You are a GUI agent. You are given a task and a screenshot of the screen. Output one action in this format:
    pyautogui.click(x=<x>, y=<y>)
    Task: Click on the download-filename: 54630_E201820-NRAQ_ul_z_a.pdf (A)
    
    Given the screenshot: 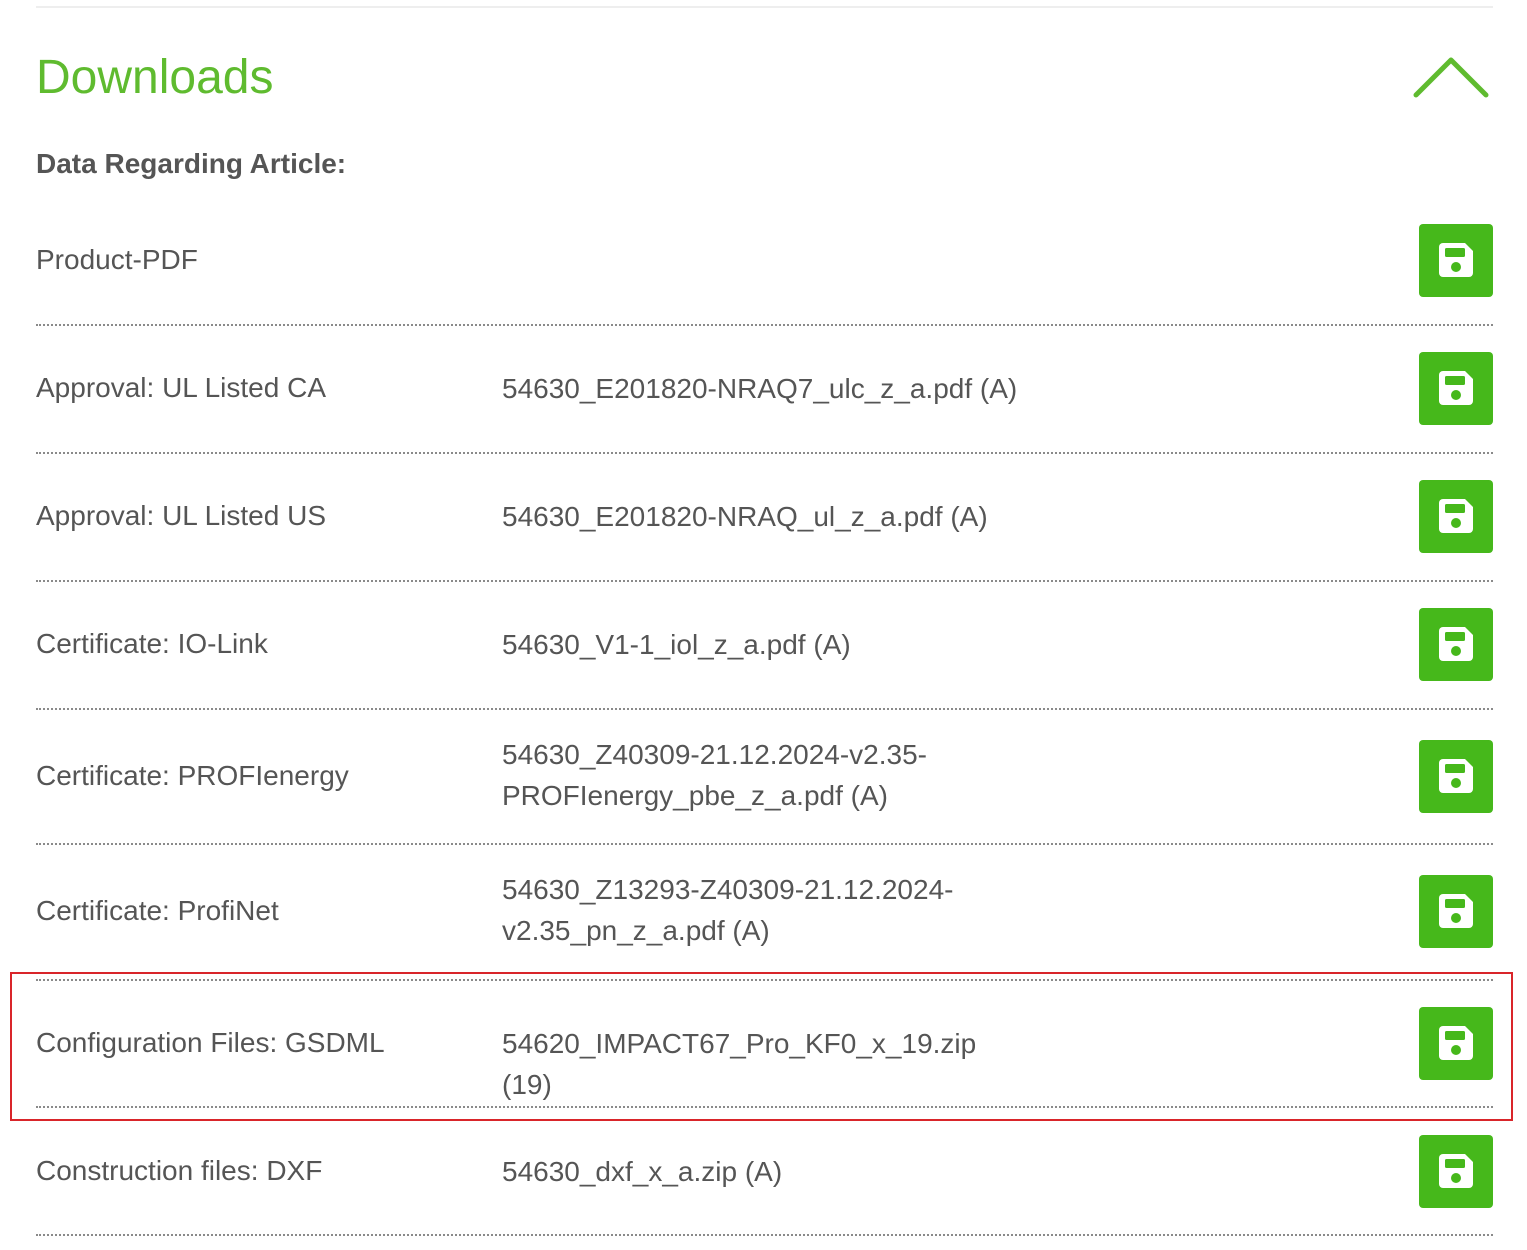 What is the action you would take?
    pyautogui.click(x=762, y=516)
    